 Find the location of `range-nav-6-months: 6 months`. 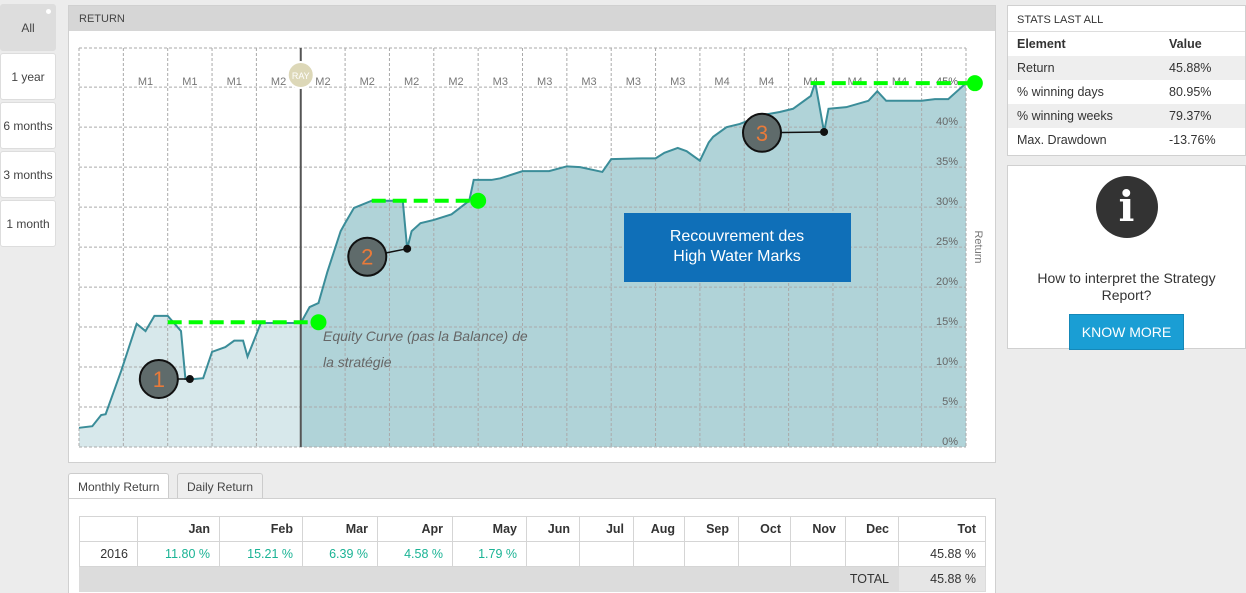

range-nav-6-months: 6 months is located at coordinates (28, 125).